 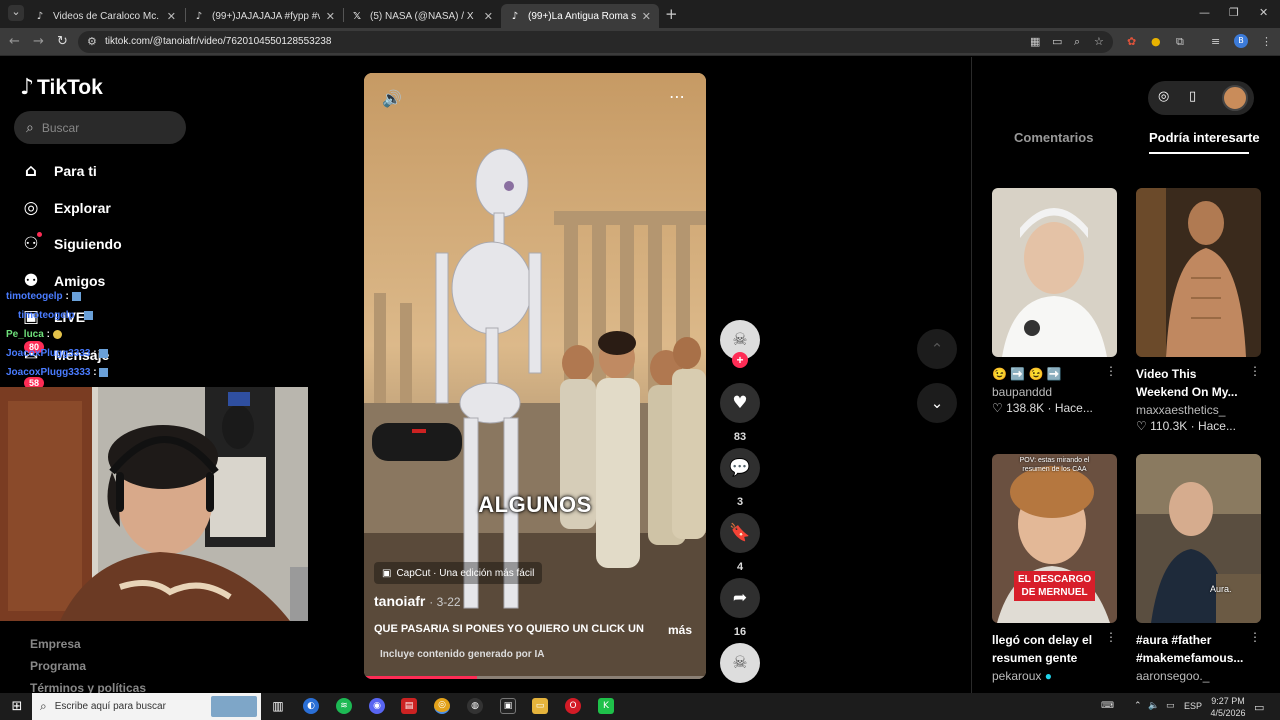 I want to click on windows-start-icon: ⊞, so click(x=17, y=706).